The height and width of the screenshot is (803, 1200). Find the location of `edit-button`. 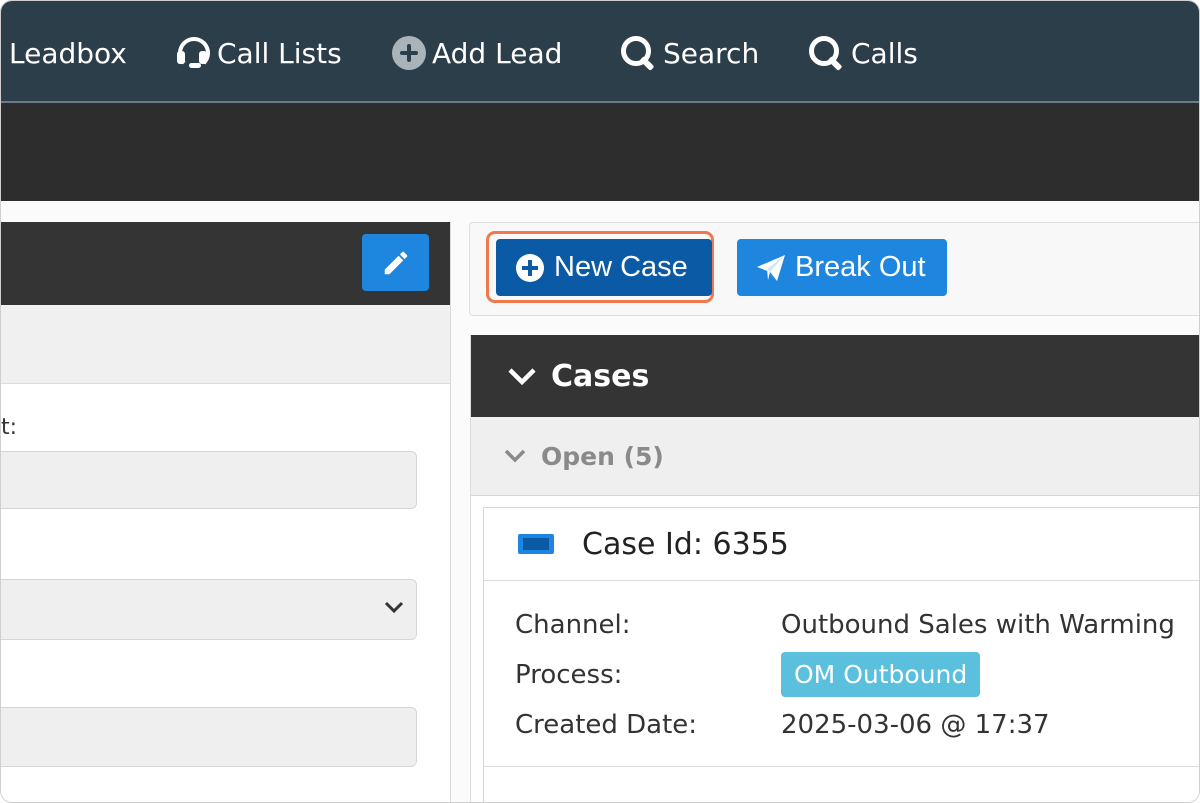

edit-button is located at coordinates (395, 262).